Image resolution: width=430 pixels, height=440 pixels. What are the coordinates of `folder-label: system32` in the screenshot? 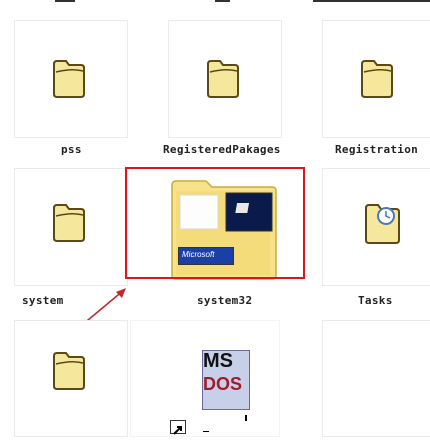 It's located at (225, 300).